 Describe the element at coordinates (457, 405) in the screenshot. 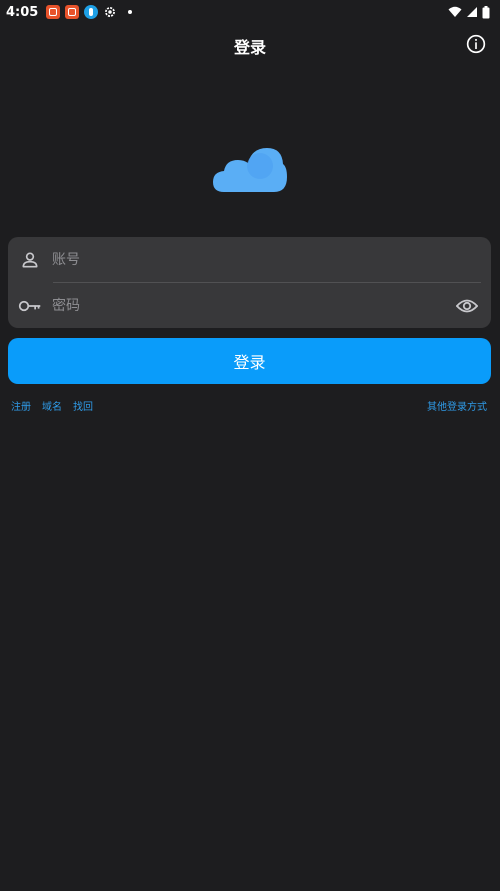

I see `other-login-methods-link: 其他登录方式` at that location.